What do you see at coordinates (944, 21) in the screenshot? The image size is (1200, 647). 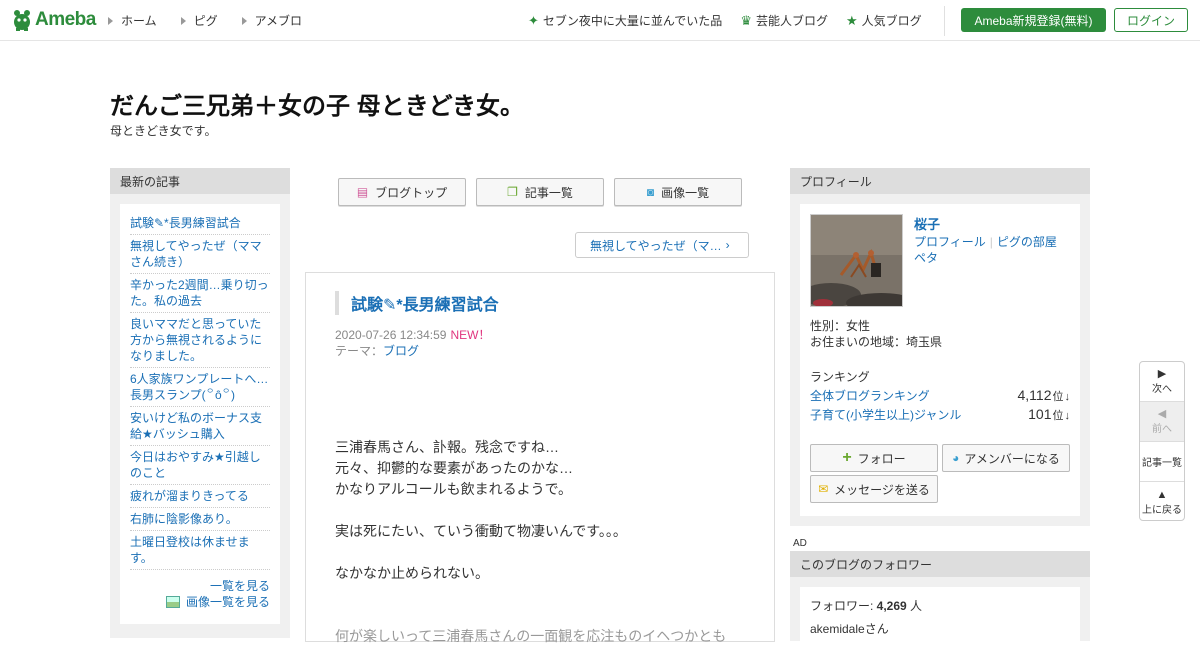 I see `header-divider` at bounding box center [944, 21].